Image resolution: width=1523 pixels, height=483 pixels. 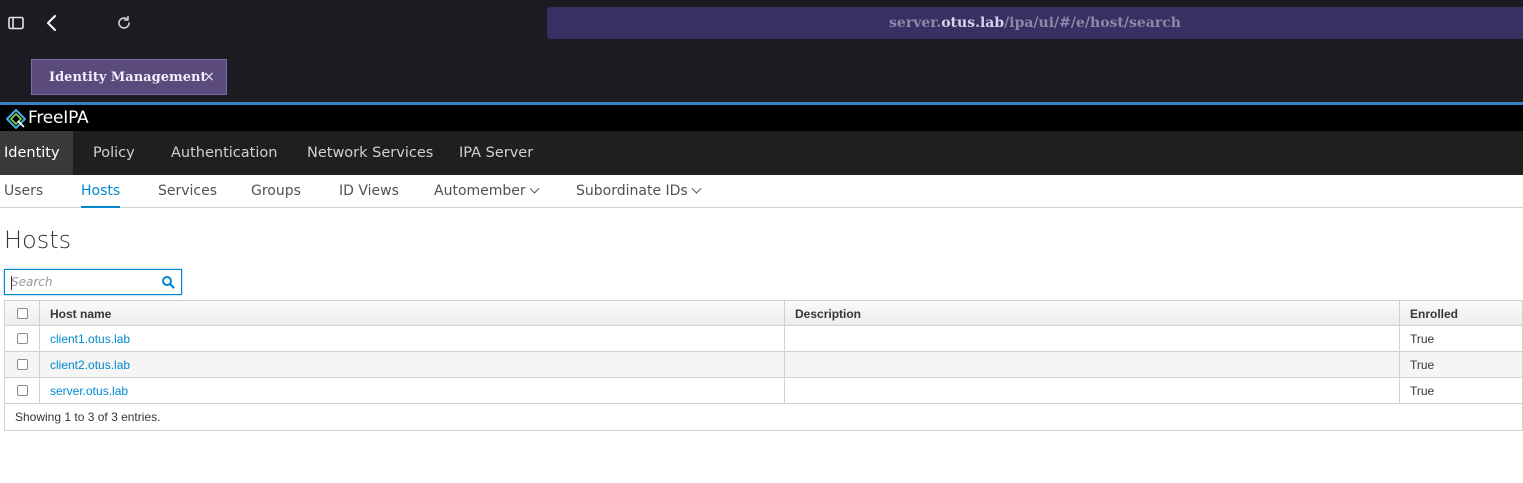 I want to click on search-icon, so click(x=168, y=282).